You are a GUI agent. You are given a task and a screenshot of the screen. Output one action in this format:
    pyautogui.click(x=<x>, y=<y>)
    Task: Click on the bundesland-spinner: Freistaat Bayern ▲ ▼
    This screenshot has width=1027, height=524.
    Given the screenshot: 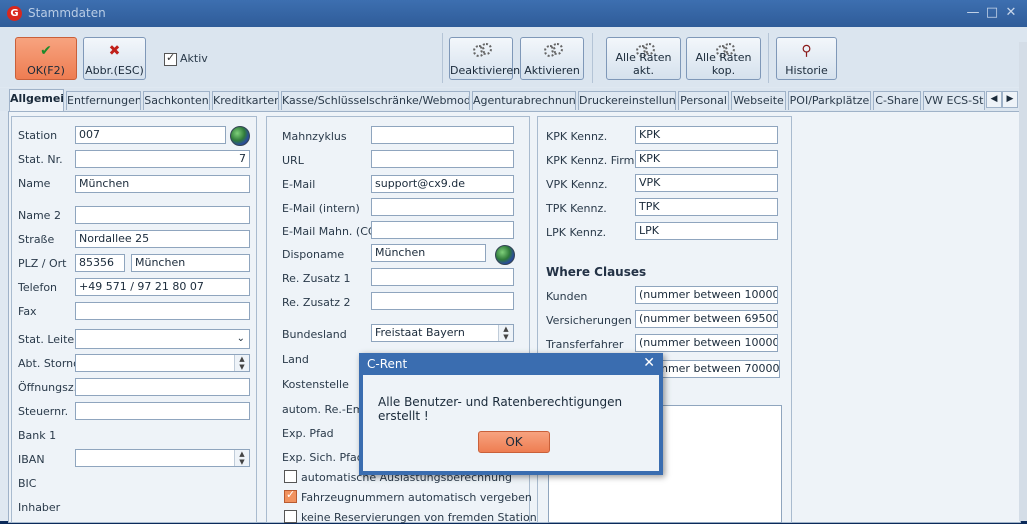 What is the action you would take?
    pyautogui.click(x=442, y=333)
    